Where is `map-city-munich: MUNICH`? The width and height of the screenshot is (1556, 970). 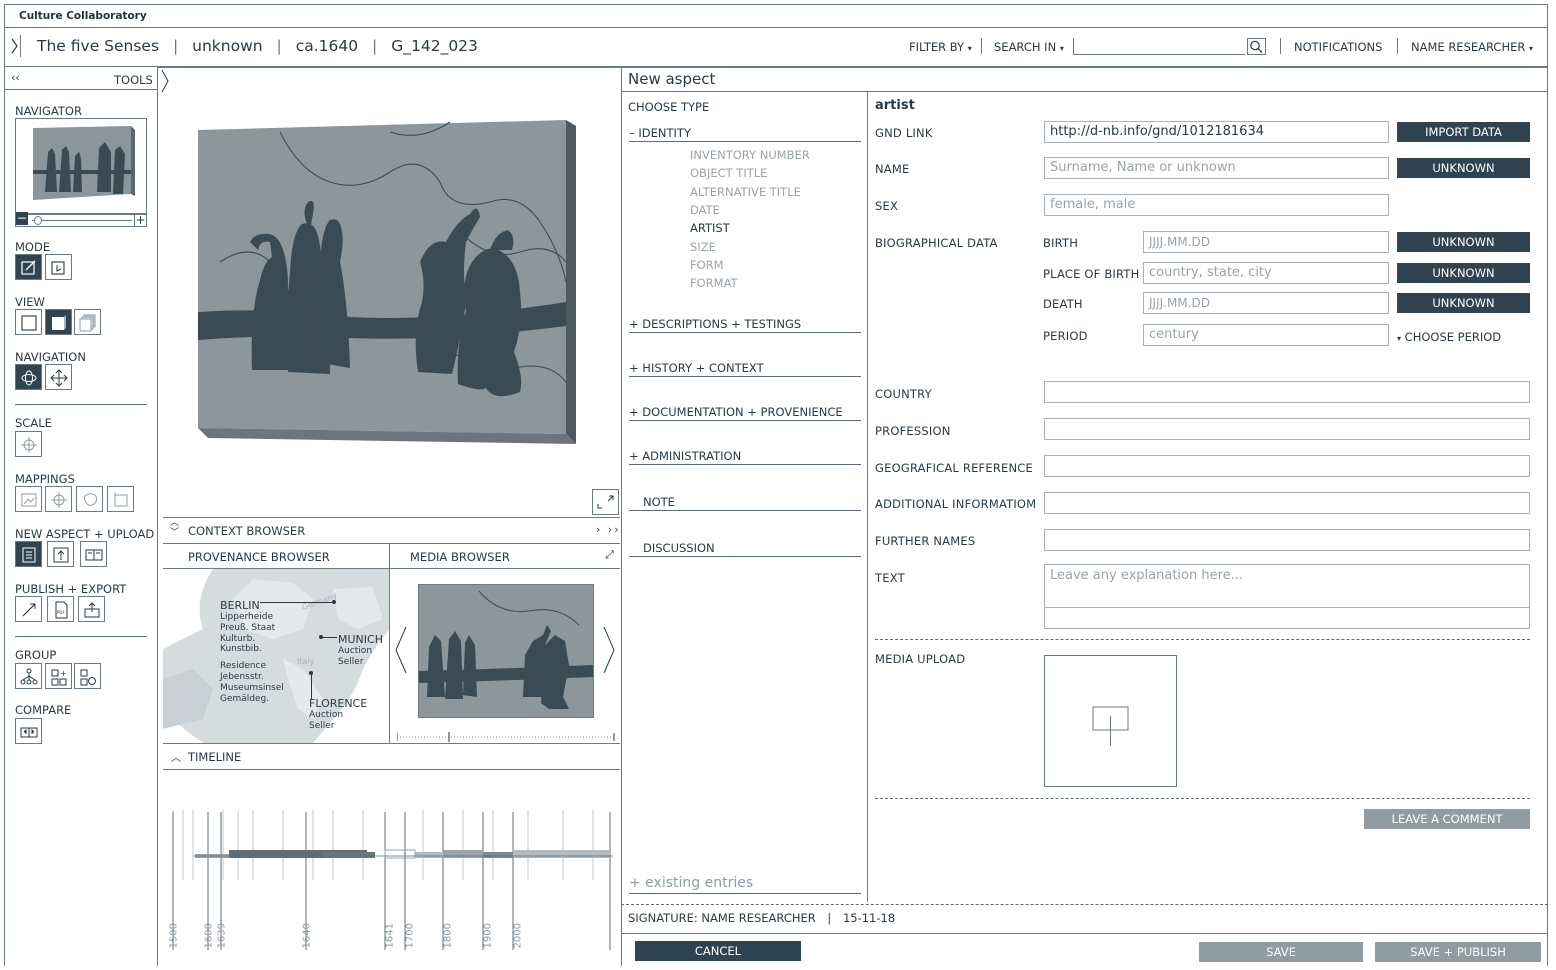
map-city-munich: MUNICH is located at coordinates (360, 639).